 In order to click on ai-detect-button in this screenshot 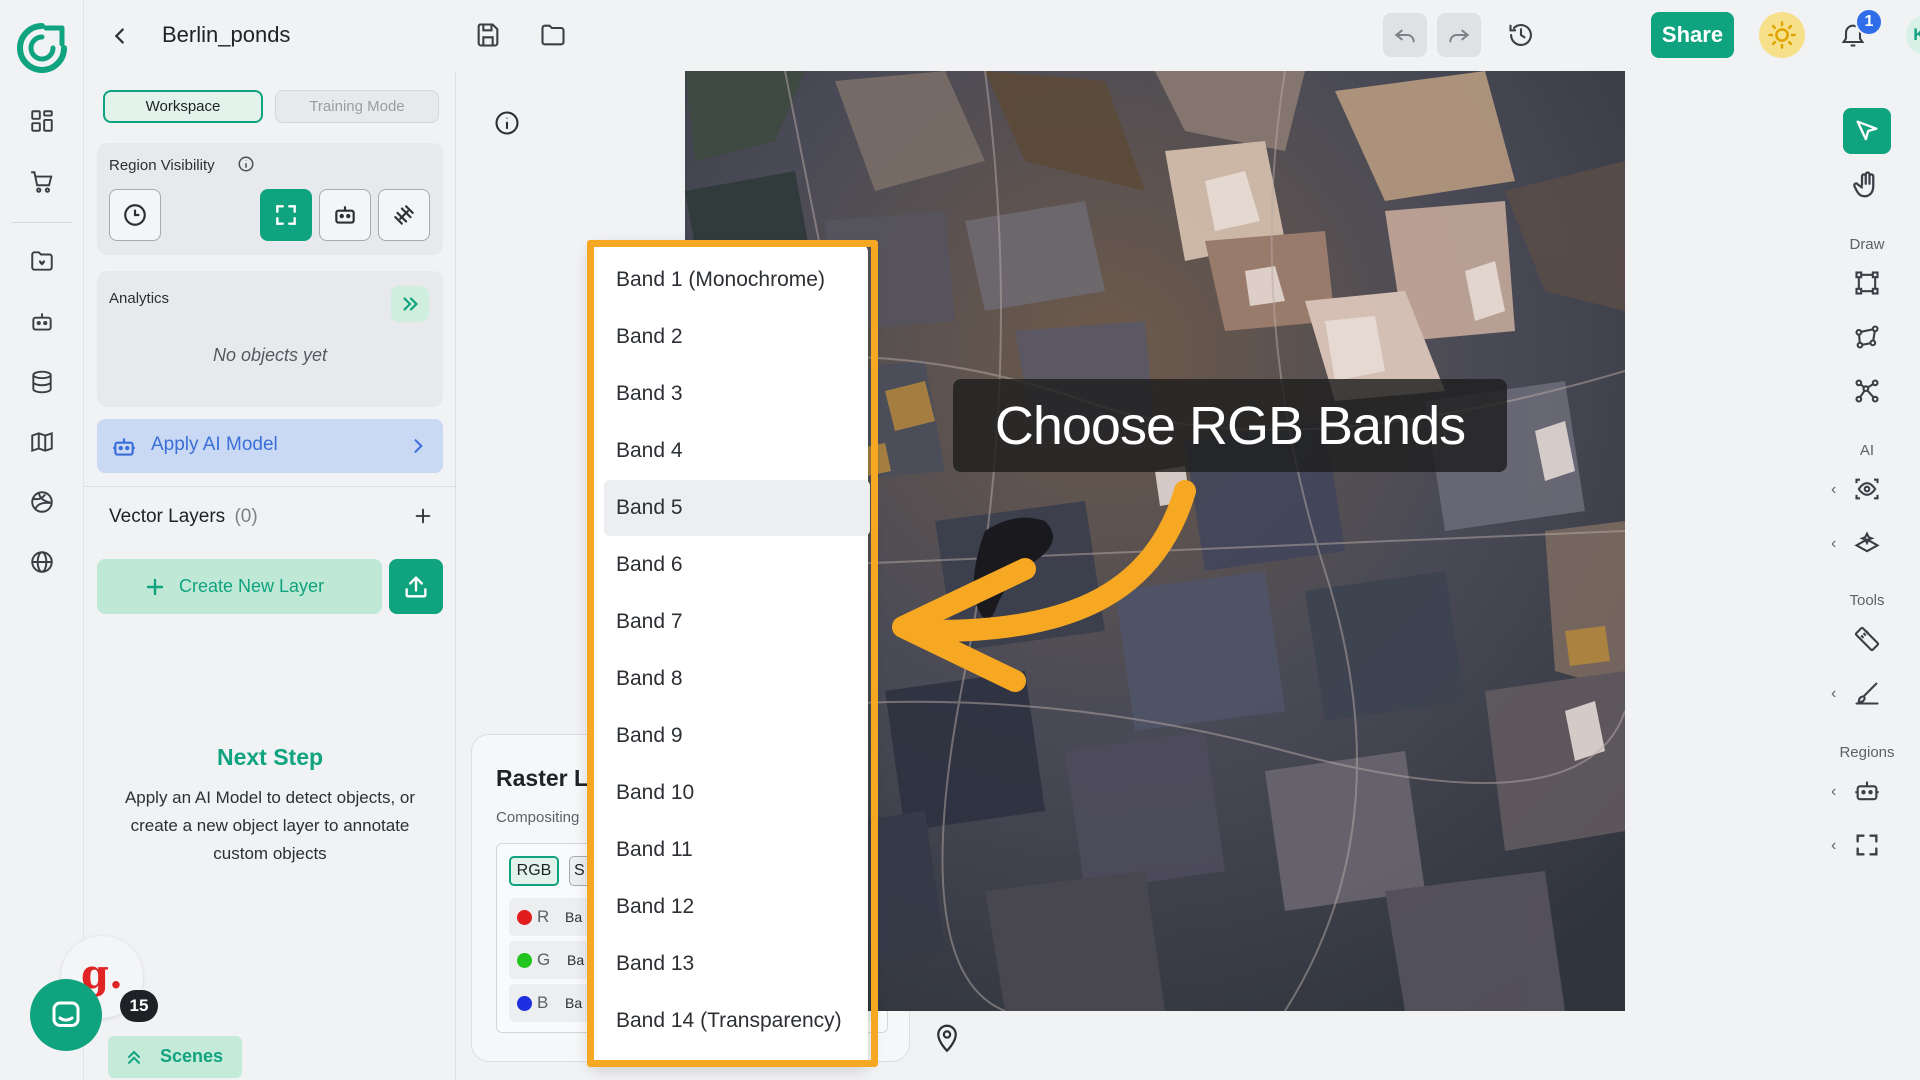, I will do `click(1867, 489)`.